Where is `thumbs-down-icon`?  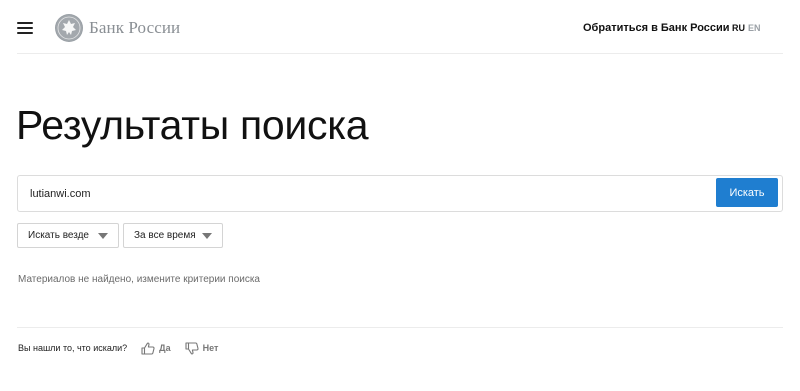
thumbs-down-icon is located at coordinates (192, 347).